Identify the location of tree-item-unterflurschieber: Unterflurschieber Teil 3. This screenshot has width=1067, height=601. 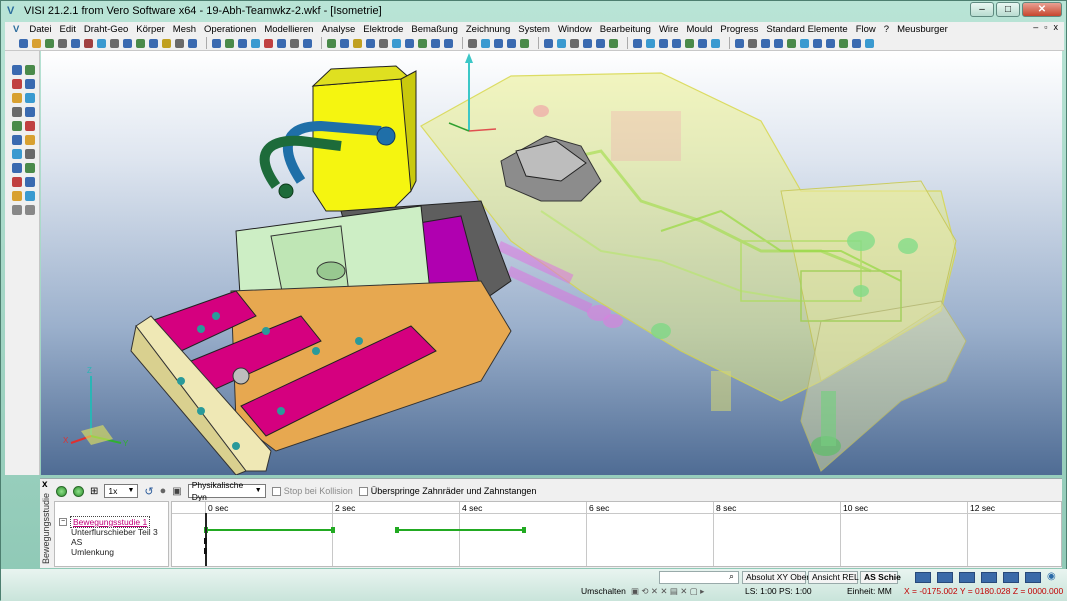
(114, 532).